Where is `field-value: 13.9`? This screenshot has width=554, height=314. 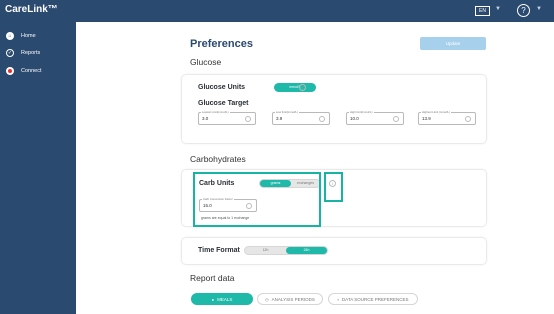 field-value: 13.9 is located at coordinates (426, 118).